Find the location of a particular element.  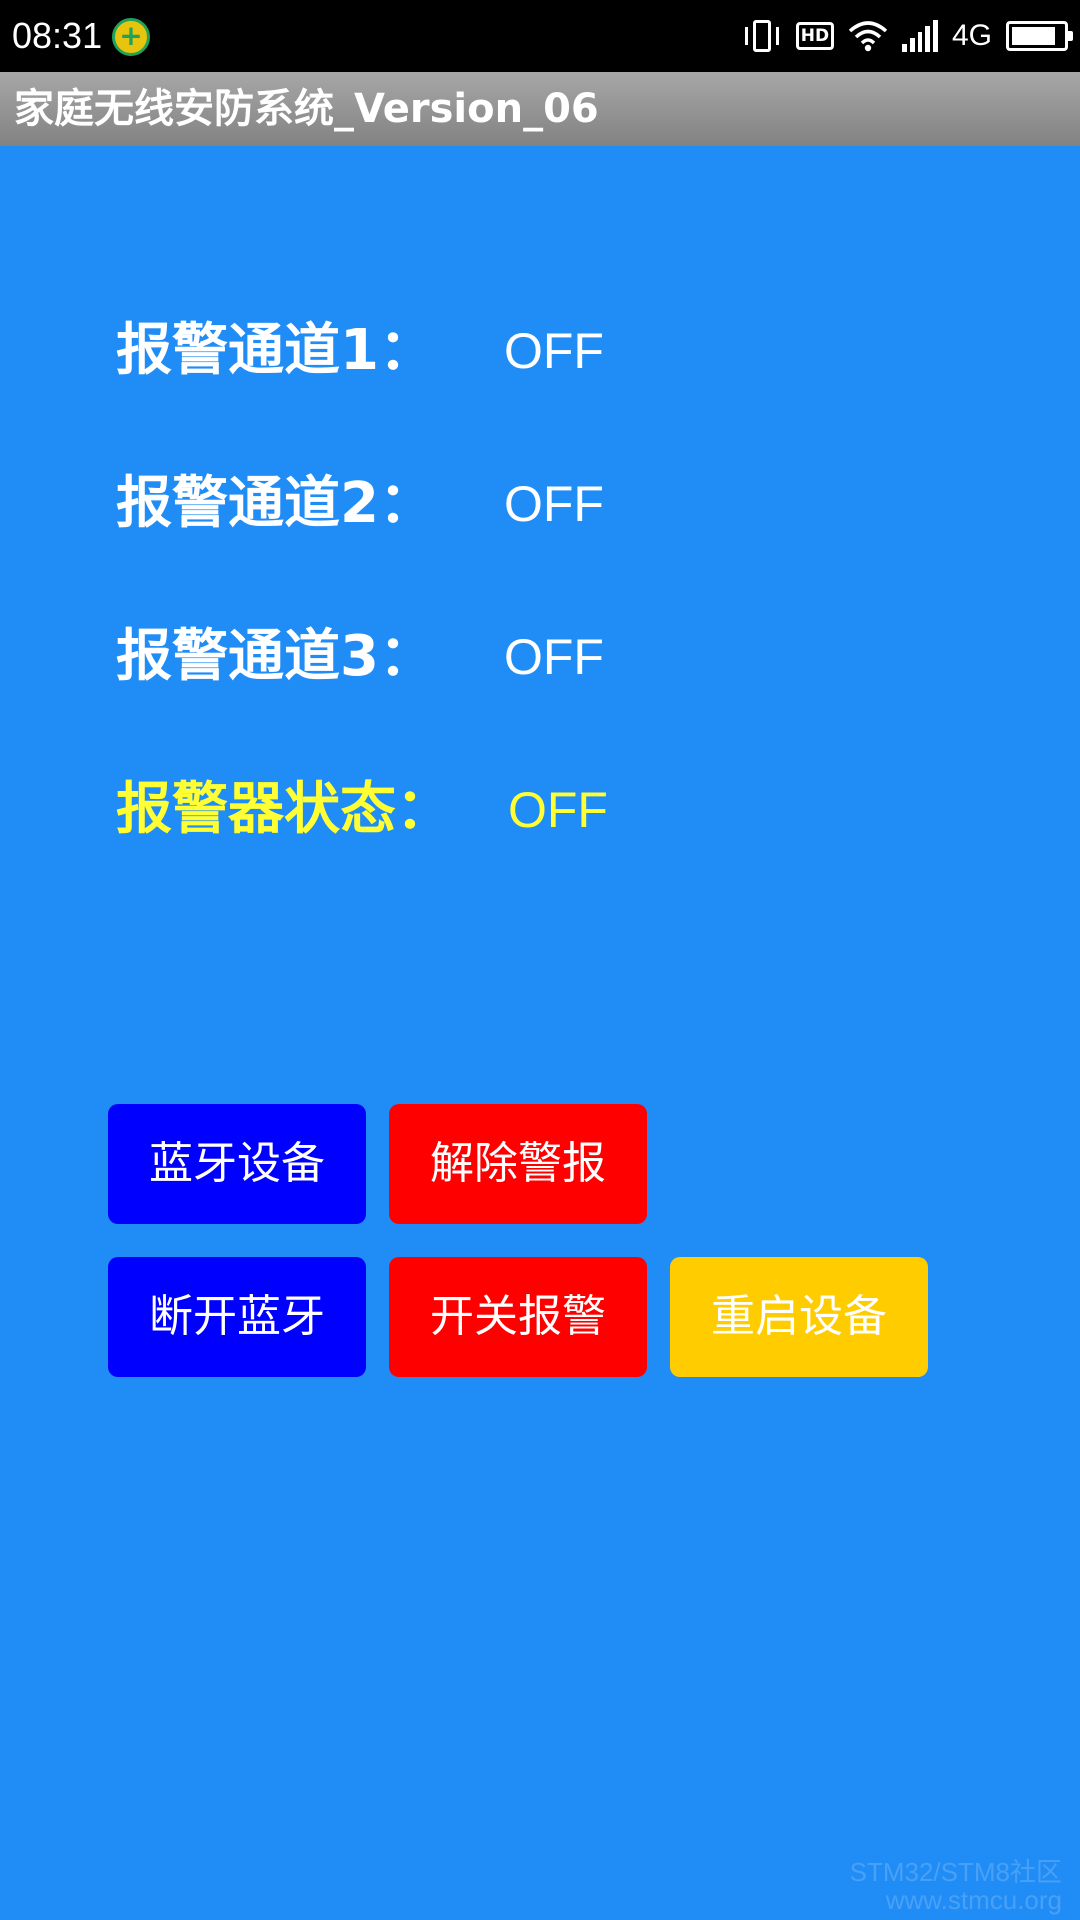

channel-1-value: OFF is located at coordinates (554, 351).